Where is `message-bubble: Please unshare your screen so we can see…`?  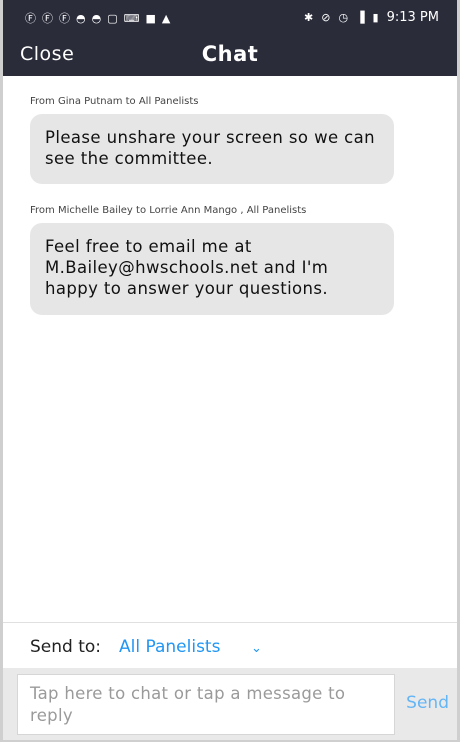 message-bubble: Please unshare your screen so we can see… is located at coordinates (212, 149).